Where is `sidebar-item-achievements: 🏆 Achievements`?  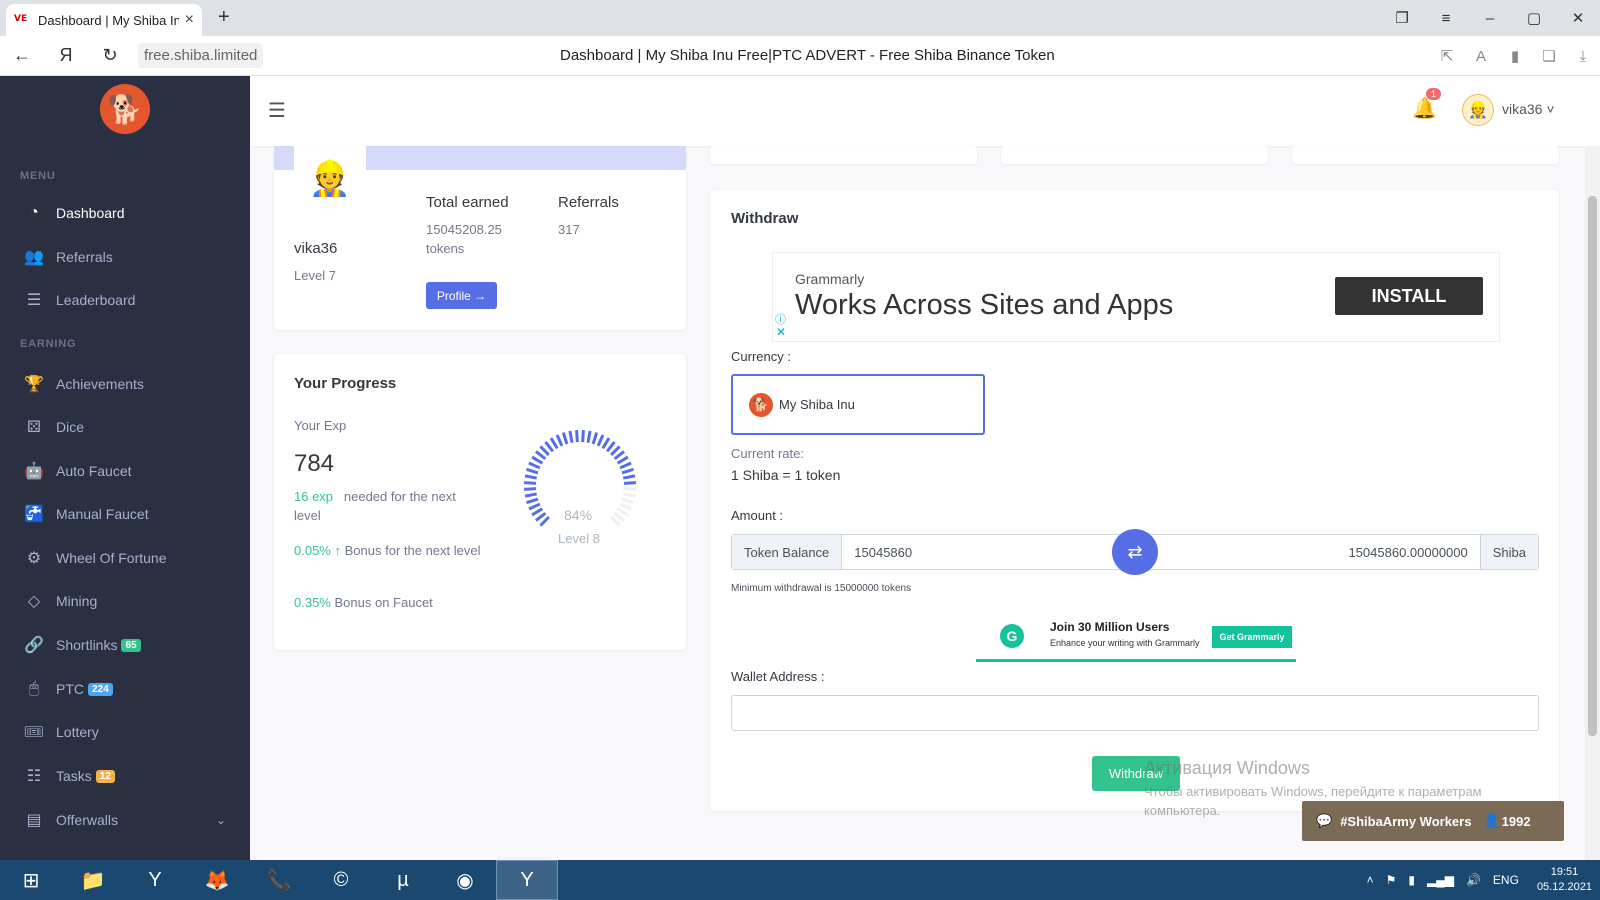
sidebar-item-achievements: 🏆 Achievements is located at coordinates (127, 384).